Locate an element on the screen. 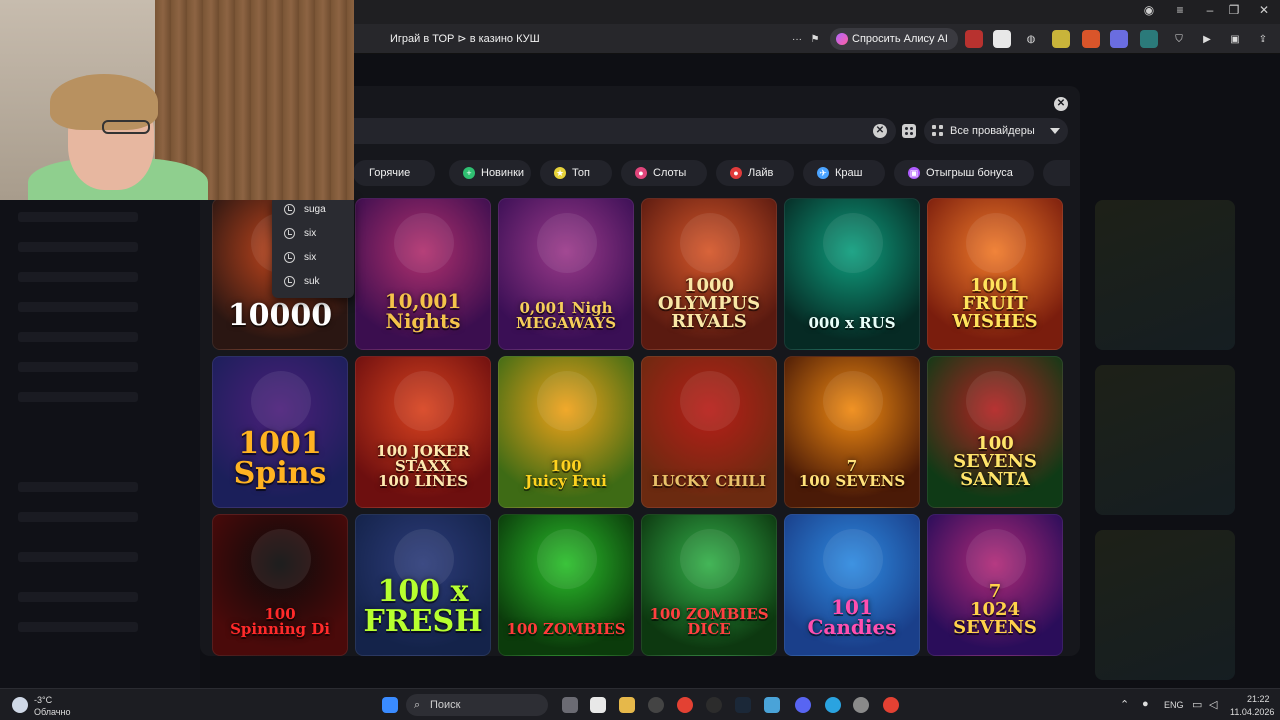  category-tab-label: Горячие is located at coordinates (390, 173).